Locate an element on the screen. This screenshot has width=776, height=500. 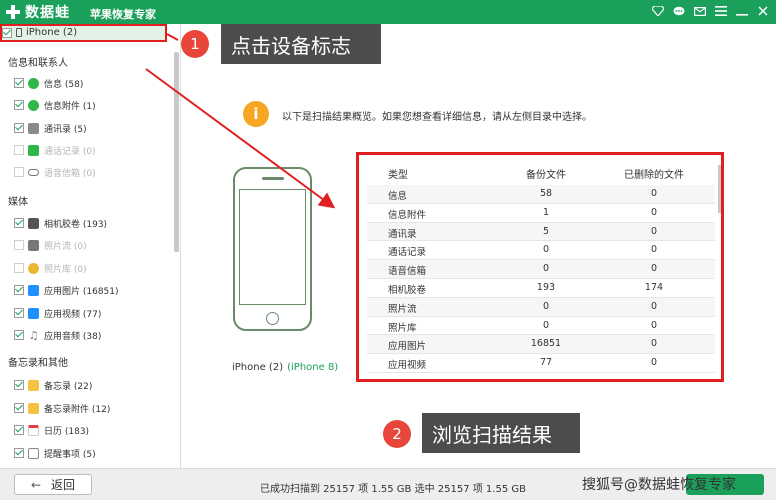
sidebar-item-app-videos: 应用视频 (77) is located at coordinates (57, 313).